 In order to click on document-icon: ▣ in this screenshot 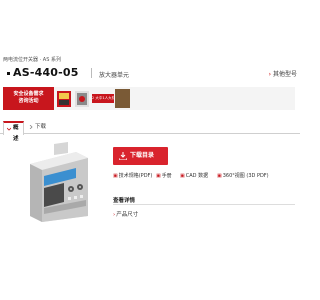, I will do `click(115, 176)`.